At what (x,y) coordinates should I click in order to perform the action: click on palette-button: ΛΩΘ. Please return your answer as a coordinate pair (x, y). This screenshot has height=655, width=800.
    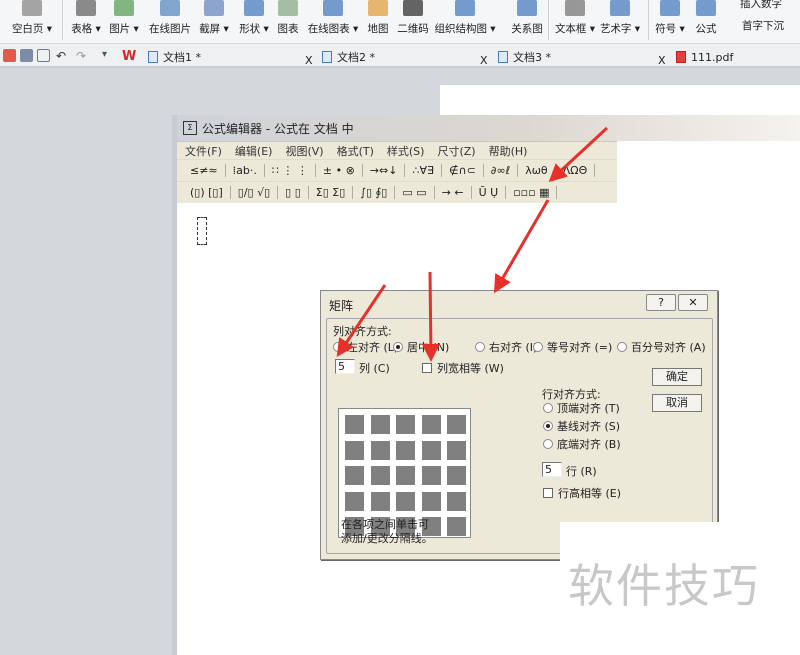
    Looking at the image, I should click on (576, 170).